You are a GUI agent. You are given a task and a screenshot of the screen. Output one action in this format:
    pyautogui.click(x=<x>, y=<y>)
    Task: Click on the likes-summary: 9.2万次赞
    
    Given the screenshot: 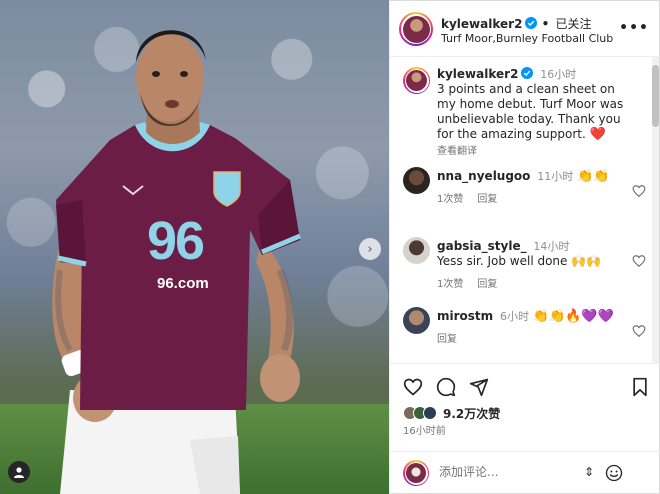 What is the action you would take?
    pyautogui.click(x=451, y=413)
    